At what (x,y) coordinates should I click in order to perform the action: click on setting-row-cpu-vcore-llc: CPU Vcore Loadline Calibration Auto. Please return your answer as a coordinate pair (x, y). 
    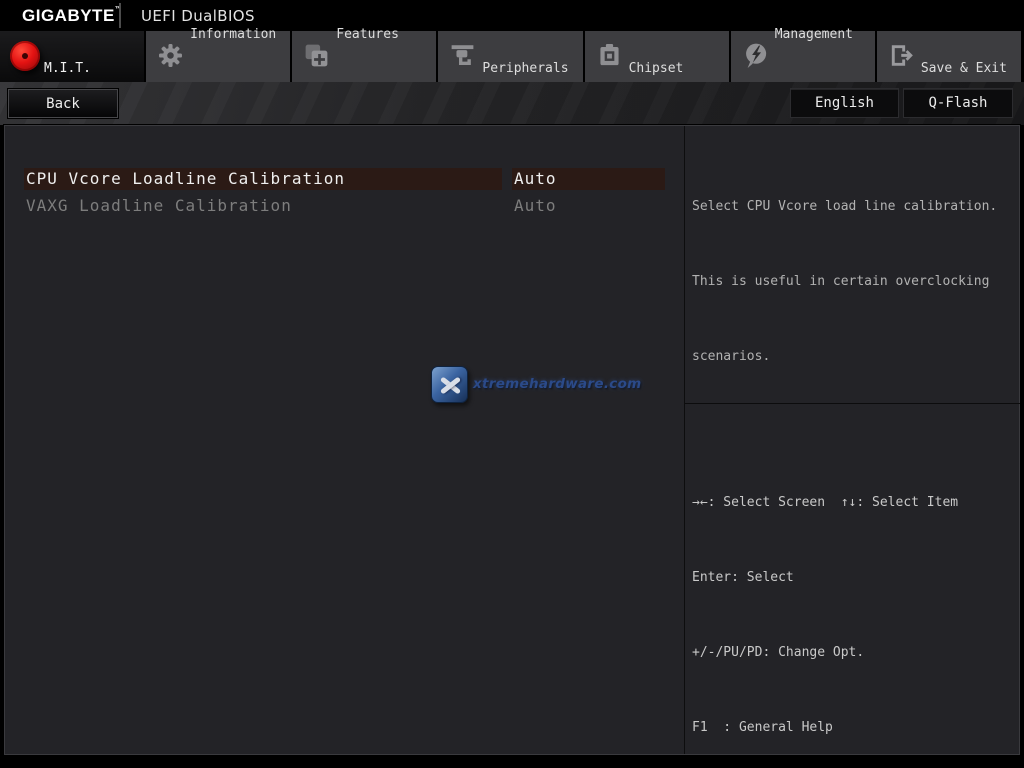
    Looking at the image, I should click on (344, 179).